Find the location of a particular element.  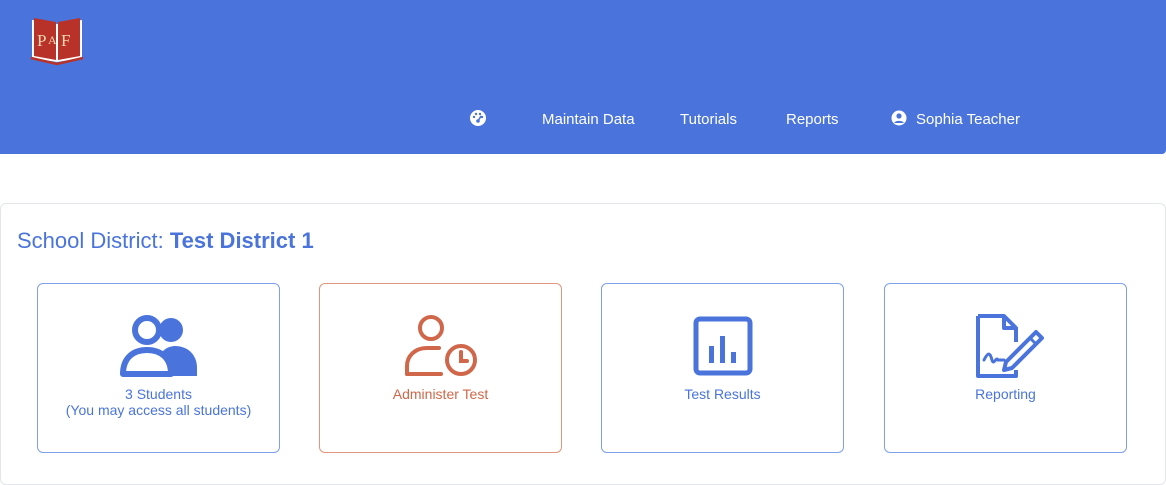

nav-dashboard is located at coordinates (479, 120).